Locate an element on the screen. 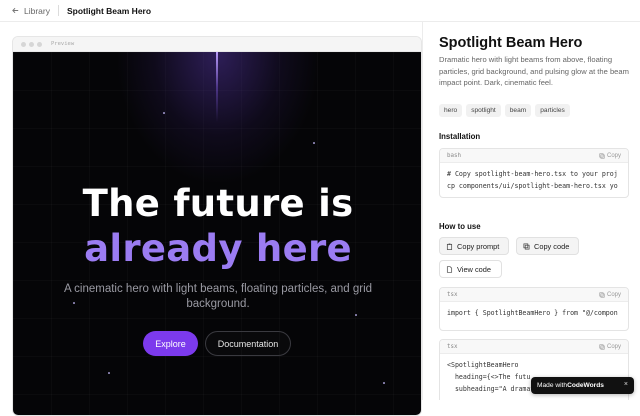 This screenshot has height=416, width=640. file-icon is located at coordinates (449, 269).